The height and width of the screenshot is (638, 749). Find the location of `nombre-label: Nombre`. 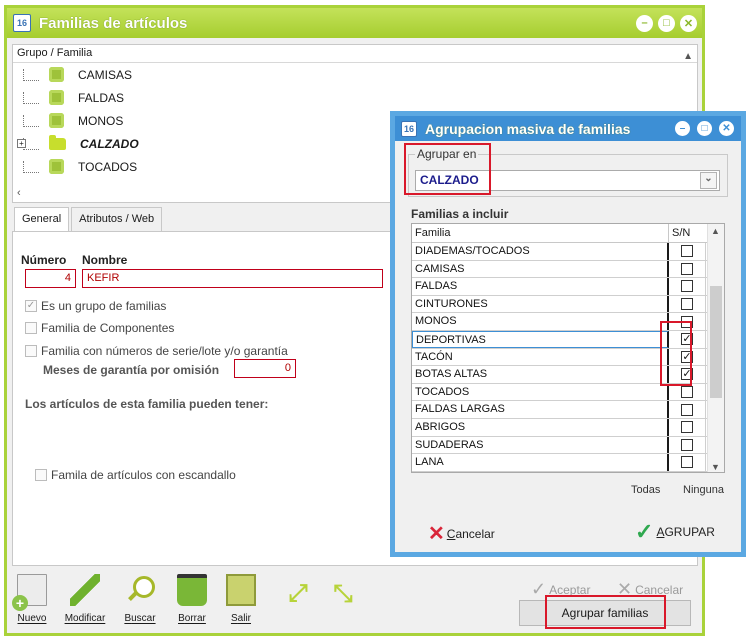

nombre-label: Nombre is located at coordinates (105, 260).